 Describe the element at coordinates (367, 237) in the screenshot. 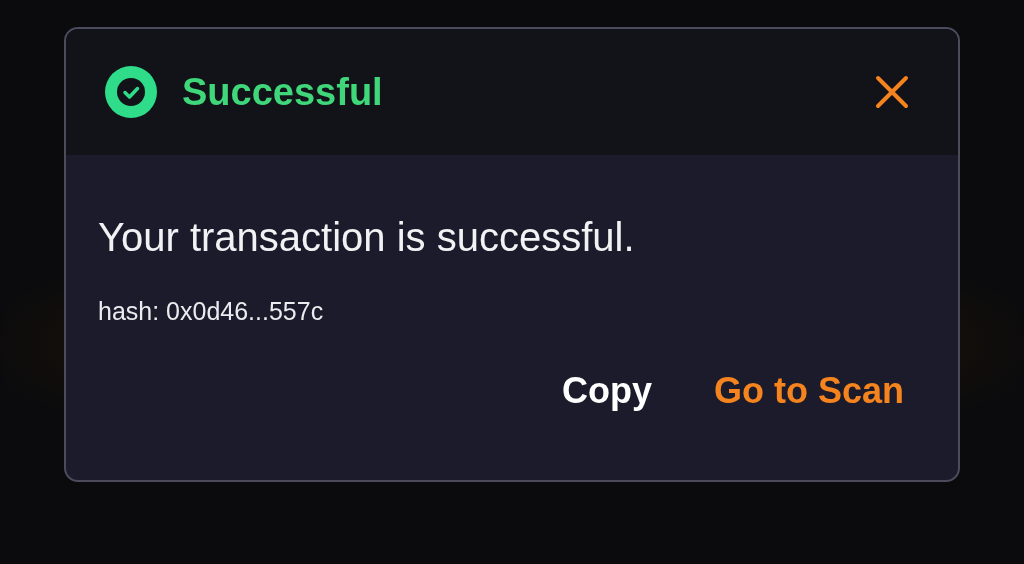

I see `dialog-message: Your transaction is successful.` at that location.